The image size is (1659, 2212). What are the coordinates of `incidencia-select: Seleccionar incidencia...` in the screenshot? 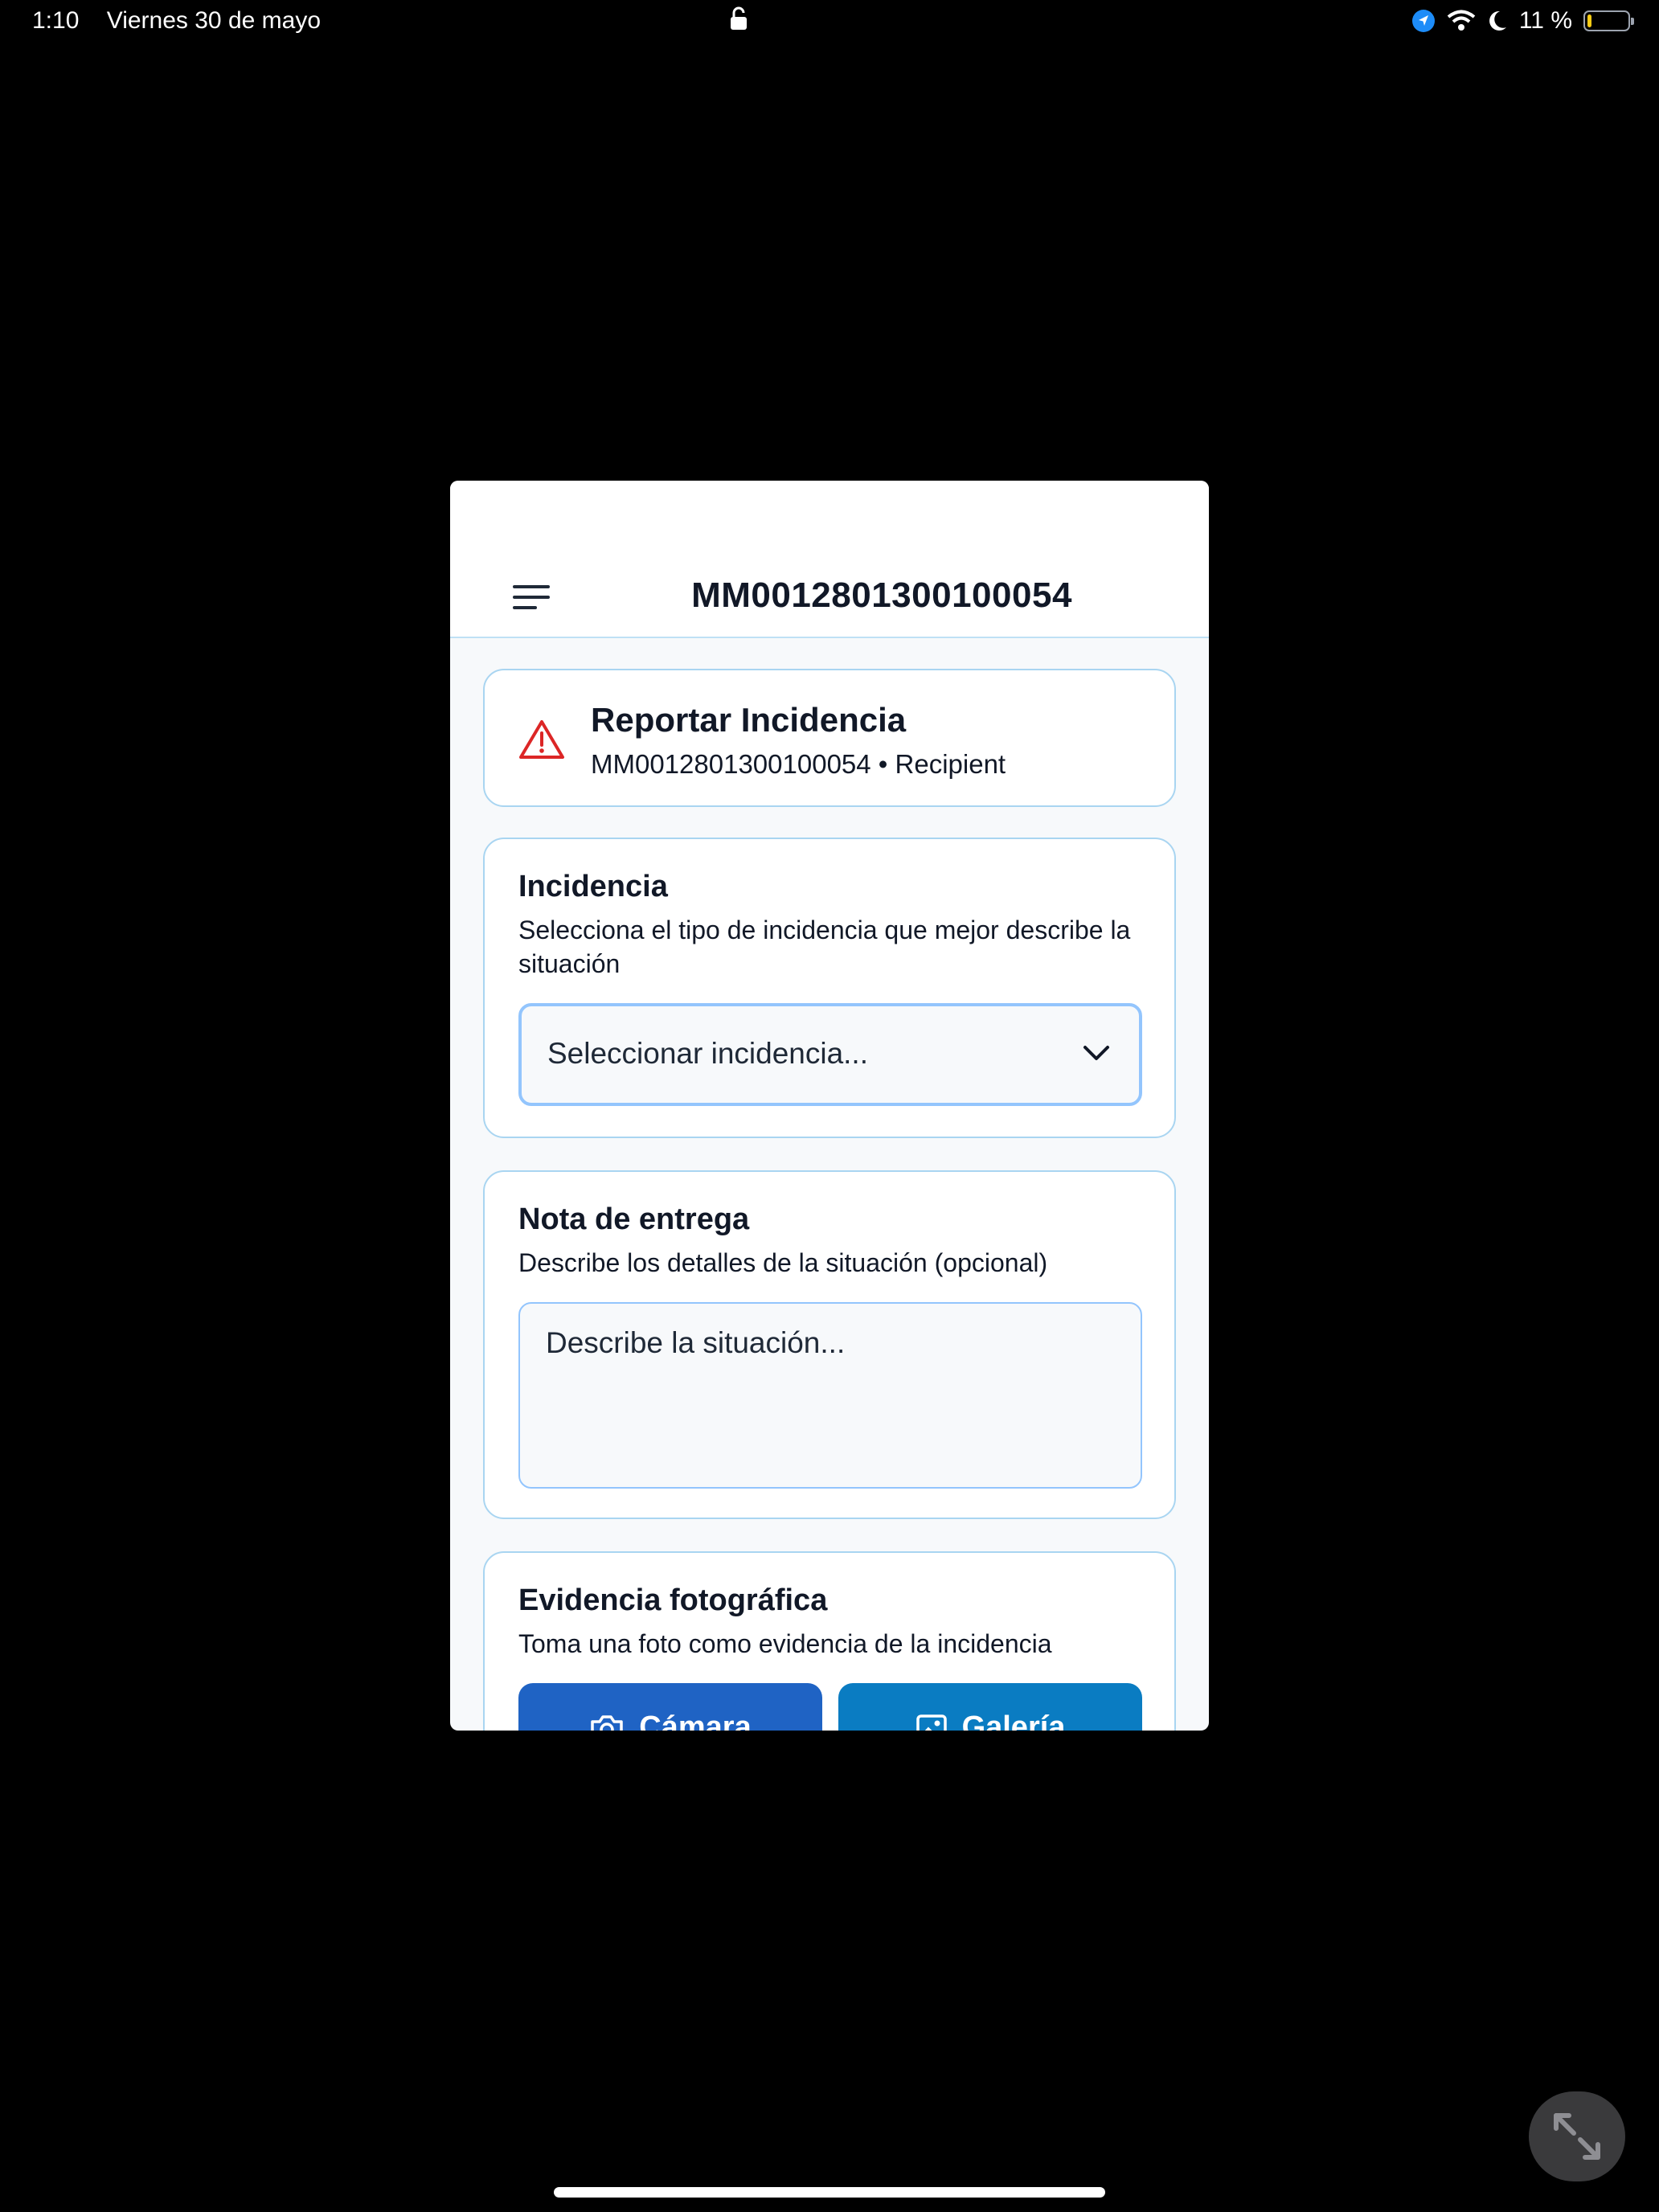 It's located at (830, 1054).